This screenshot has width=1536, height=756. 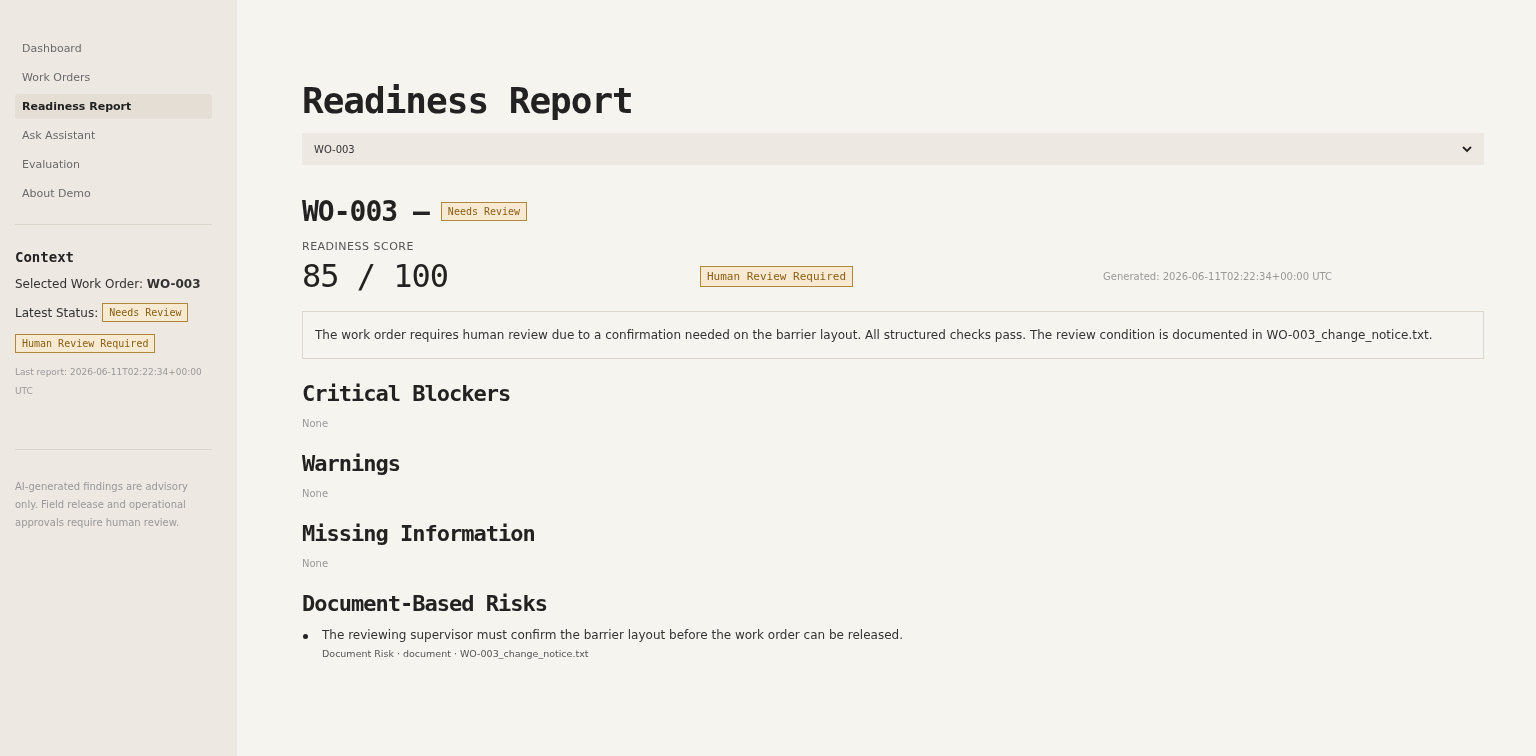 What do you see at coordinates (893, 149) in the screenshot?
I see `work-order-select: WO-003` at bounding box center [893, 149].